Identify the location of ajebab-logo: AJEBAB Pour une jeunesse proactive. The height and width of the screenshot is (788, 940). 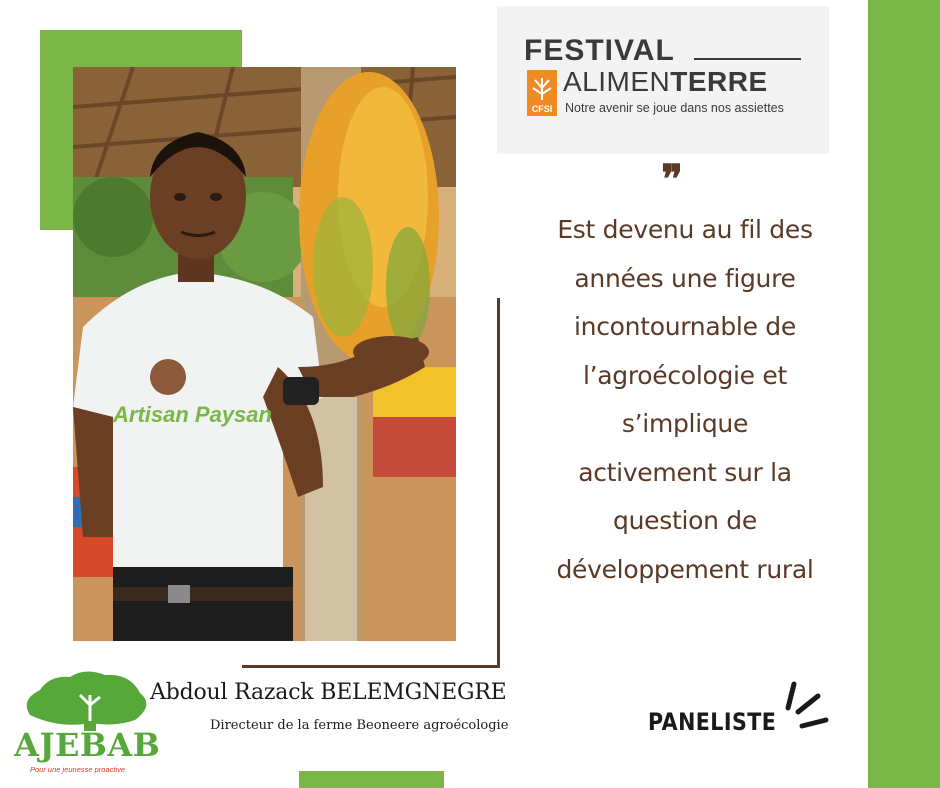
(85, 725).